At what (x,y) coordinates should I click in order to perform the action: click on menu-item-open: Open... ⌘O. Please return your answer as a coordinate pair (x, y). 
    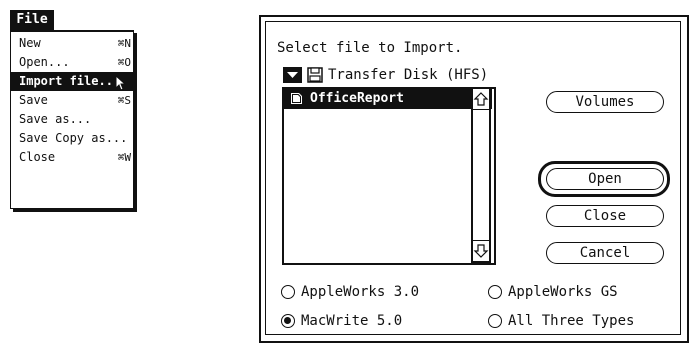
    Looking at the image, I should click on (72, 62).